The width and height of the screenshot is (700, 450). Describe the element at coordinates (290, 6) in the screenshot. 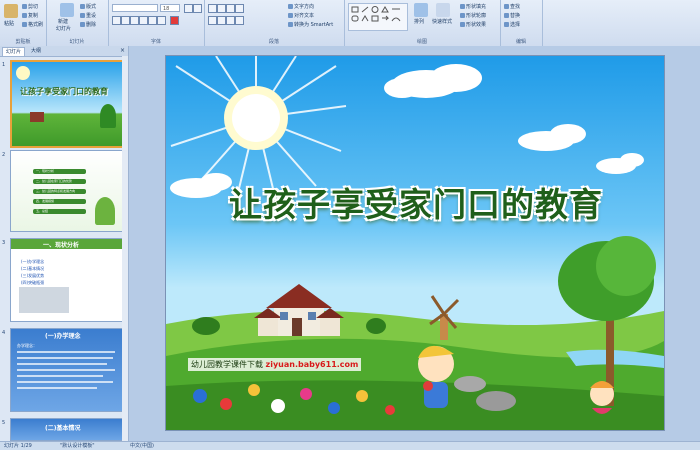

I see `text-direction-icon` at that location.